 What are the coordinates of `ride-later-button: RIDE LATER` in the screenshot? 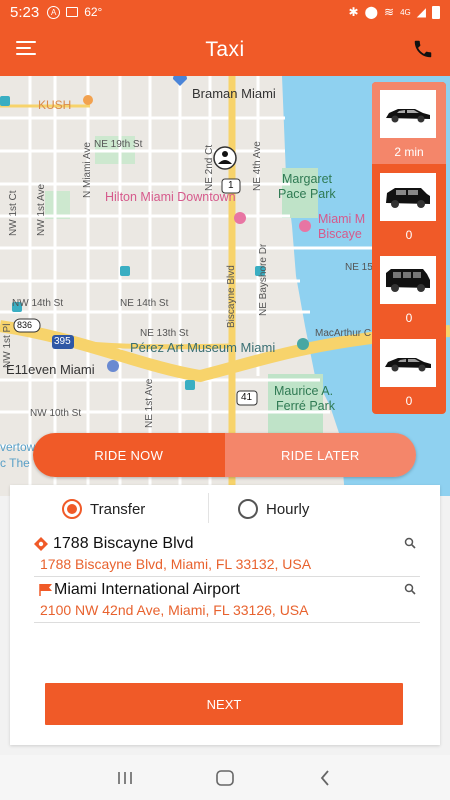 It's located at (320, 455).